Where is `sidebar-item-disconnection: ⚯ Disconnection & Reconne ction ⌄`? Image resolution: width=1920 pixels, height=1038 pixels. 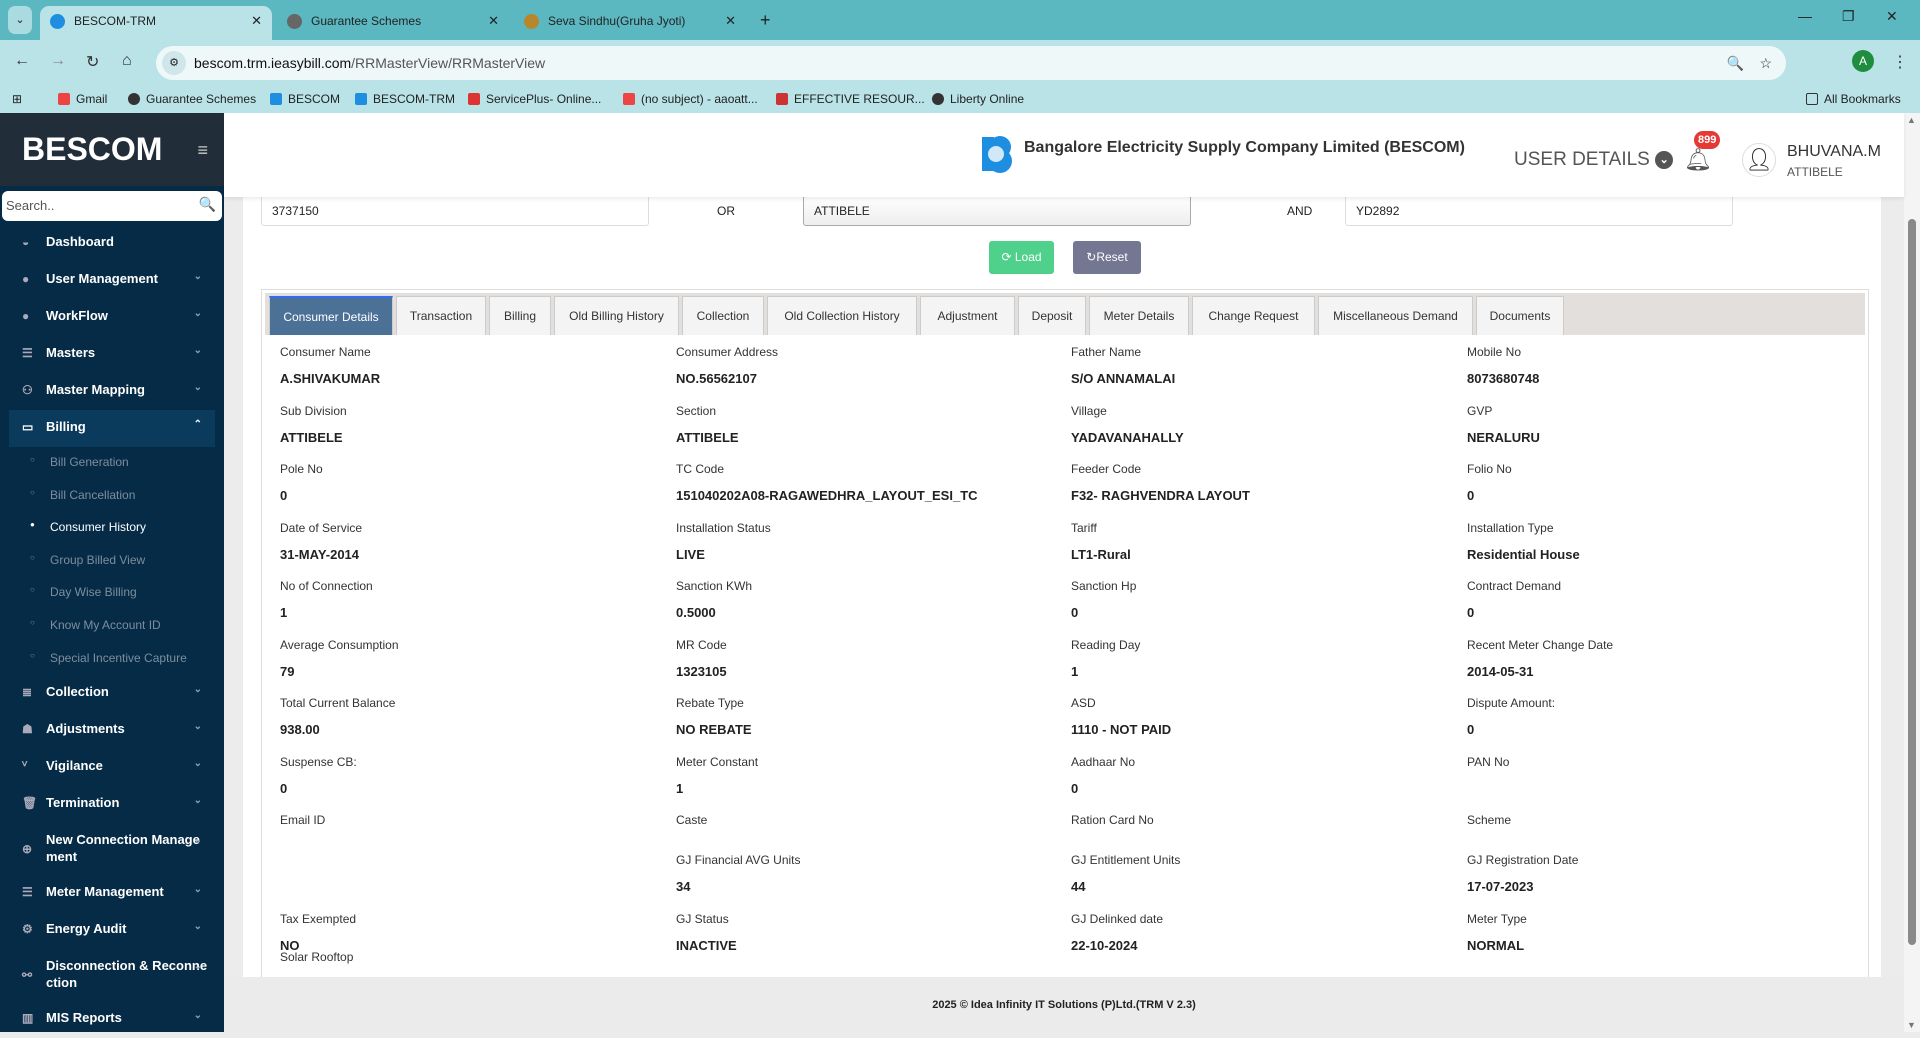
sidebar-item-disconnection: ⚯ Disconnection & Reconne ction ⌄ is located at coordinates (112, 975).